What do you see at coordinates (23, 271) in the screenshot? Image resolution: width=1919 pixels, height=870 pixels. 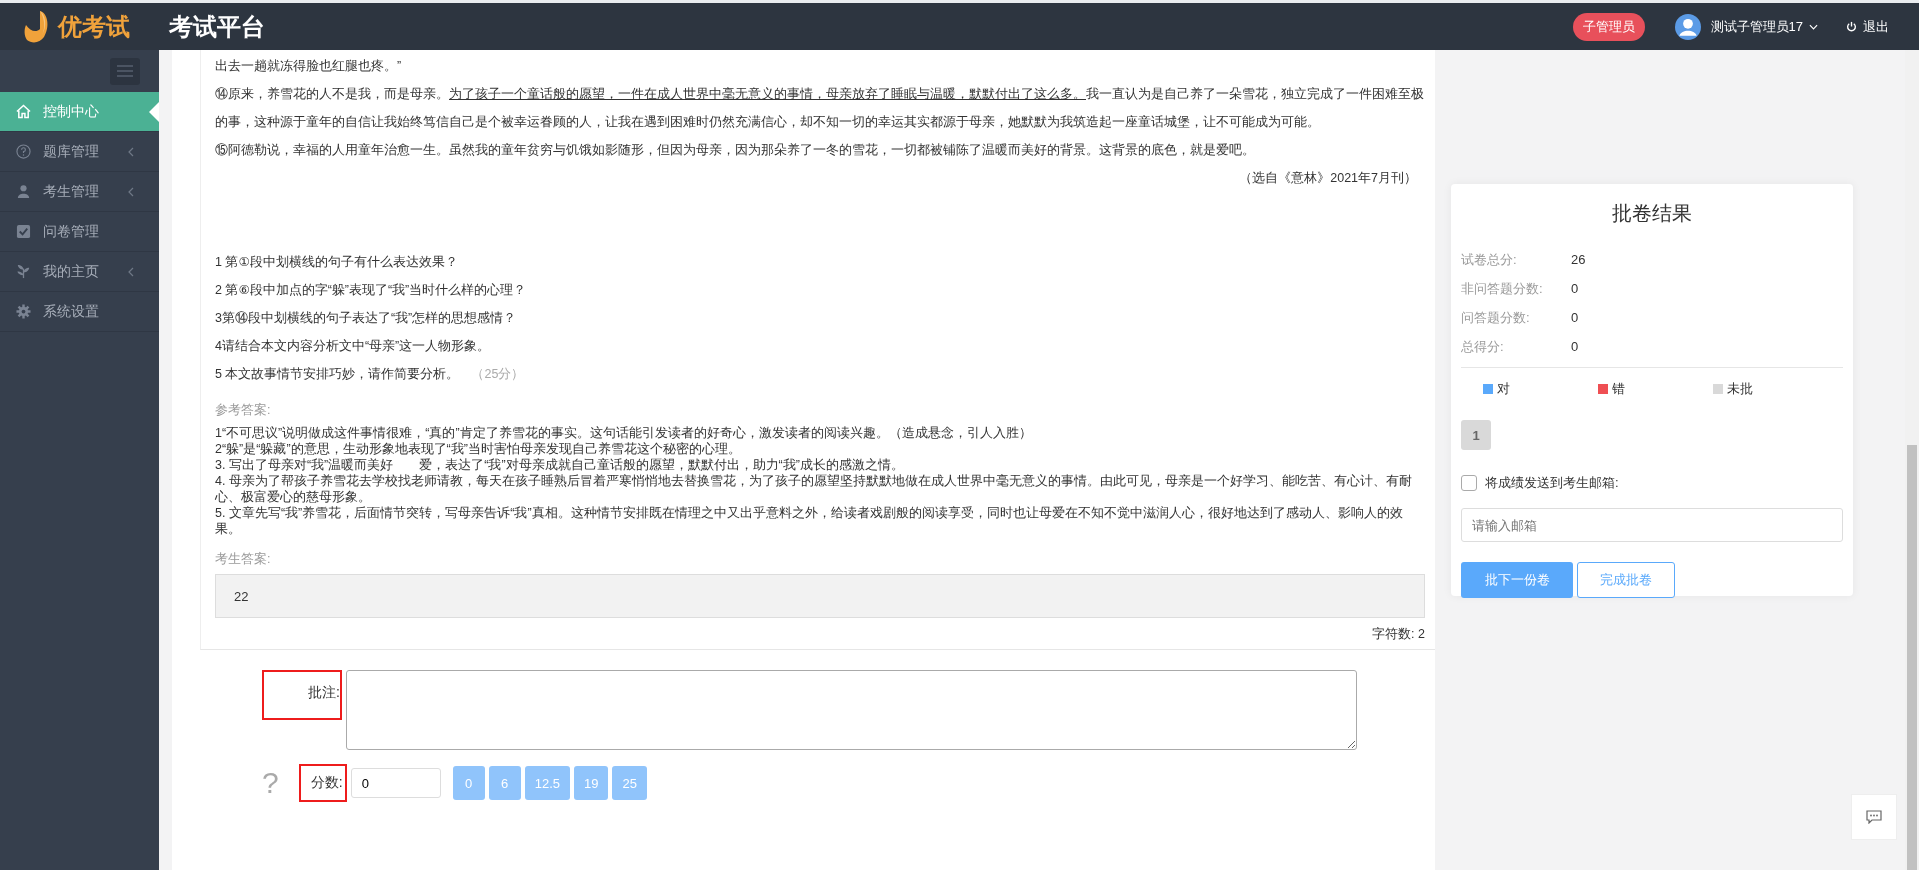 I see `leaf-icon` at bounding box center [23, 271].